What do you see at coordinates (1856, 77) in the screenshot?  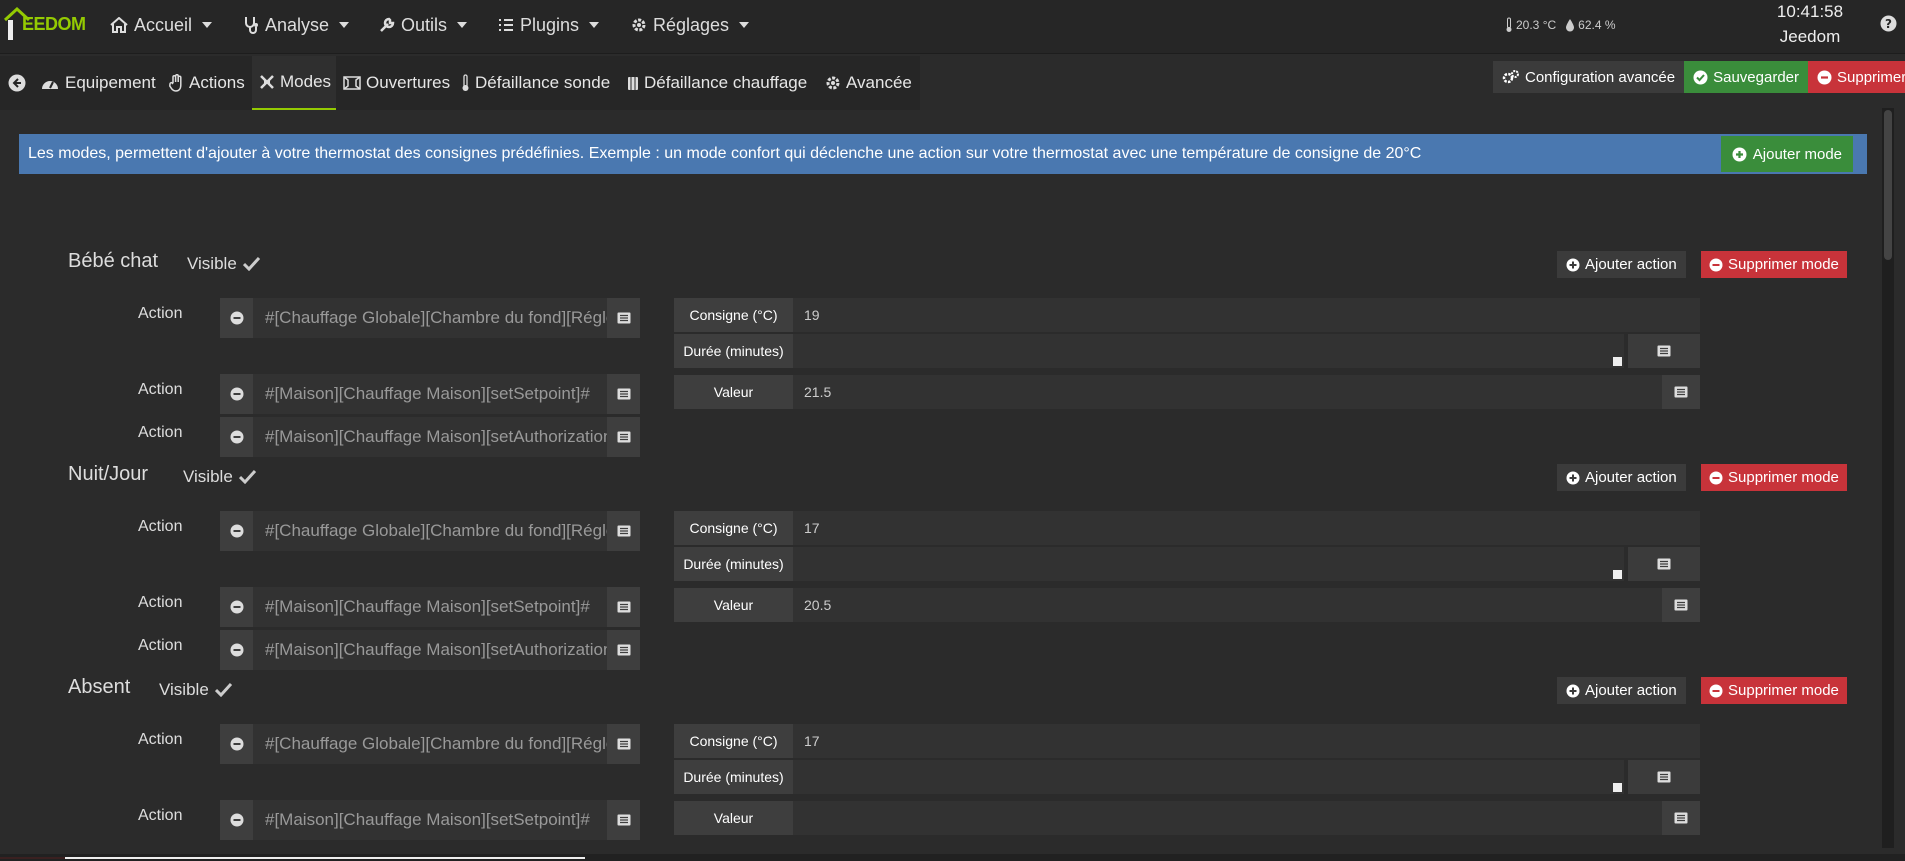 I see `delete-button: Supprimer` at bounding box center [1856, 77].